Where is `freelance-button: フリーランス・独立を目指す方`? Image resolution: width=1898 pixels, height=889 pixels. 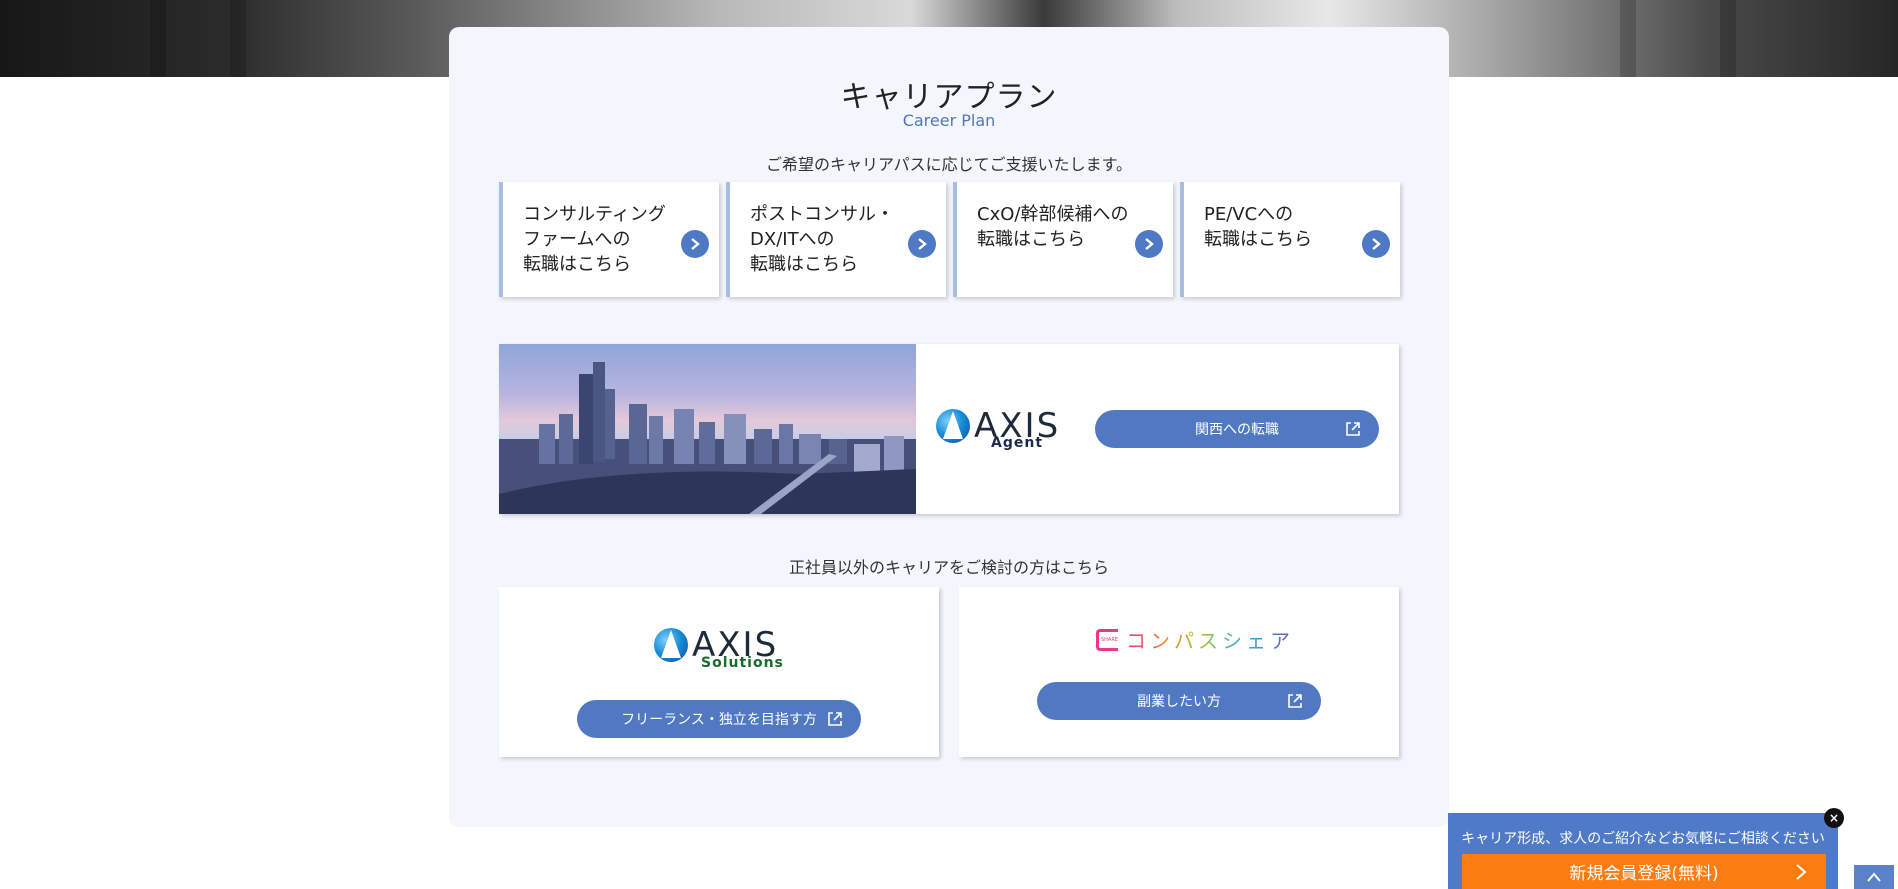 freelance-button: フリーランス・独立を目指す方 is located at coordinates (719, 719).